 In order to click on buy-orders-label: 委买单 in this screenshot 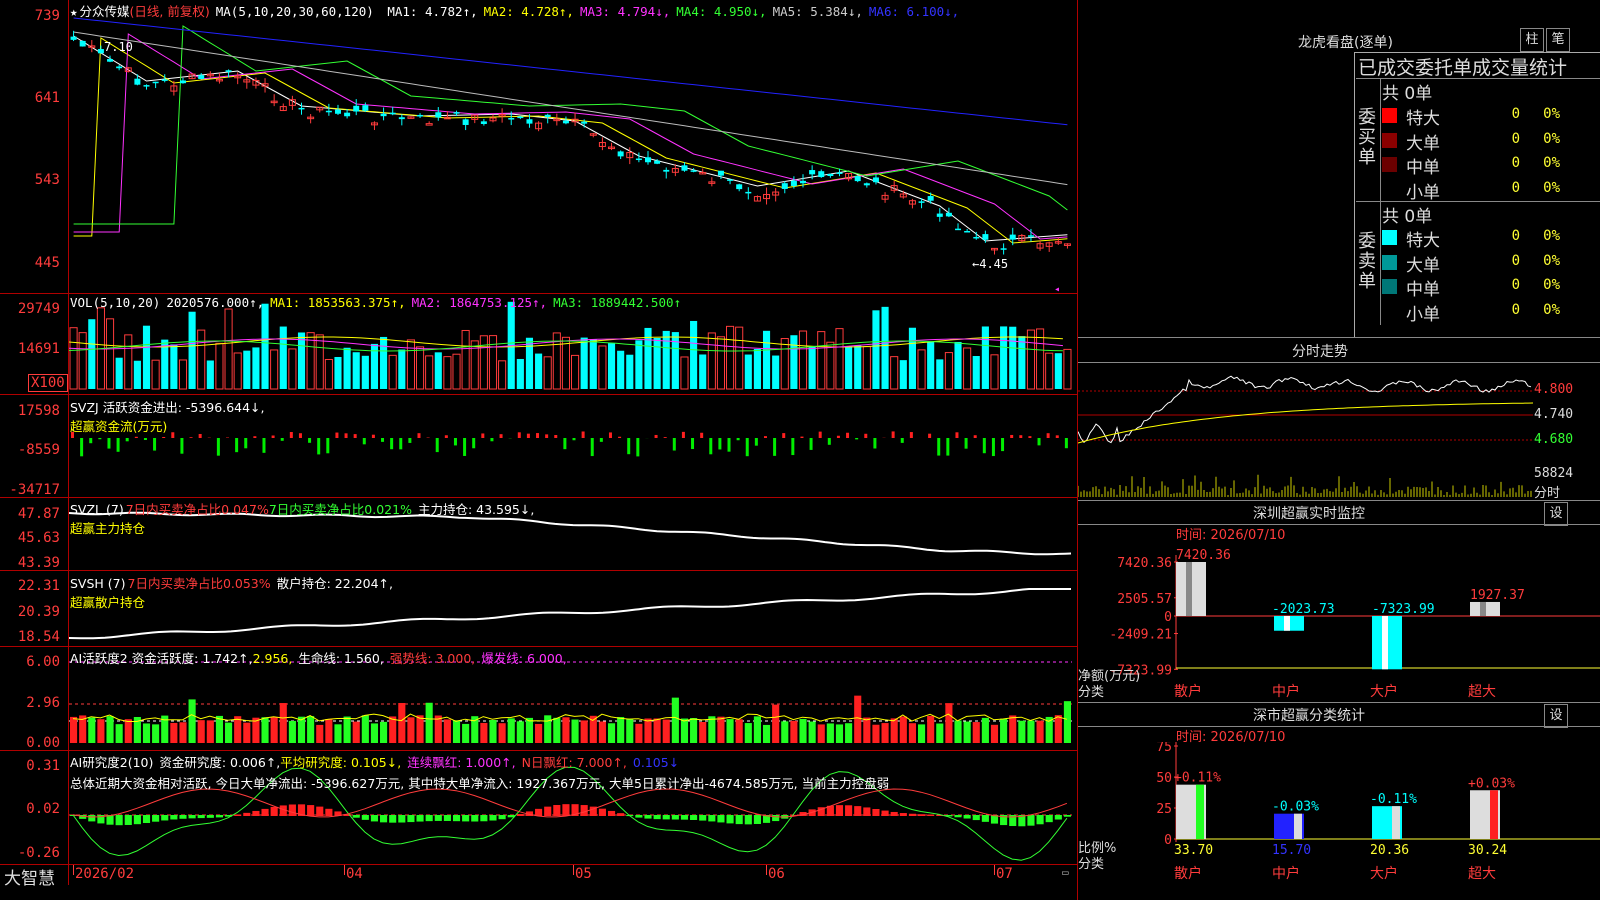, I will do `click(1367, 137)`.